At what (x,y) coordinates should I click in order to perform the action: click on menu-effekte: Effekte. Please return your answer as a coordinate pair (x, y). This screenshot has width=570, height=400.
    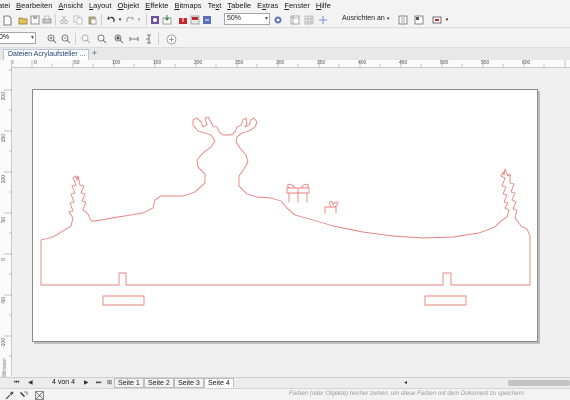
    Looking at the image, I should click on (156, 6).